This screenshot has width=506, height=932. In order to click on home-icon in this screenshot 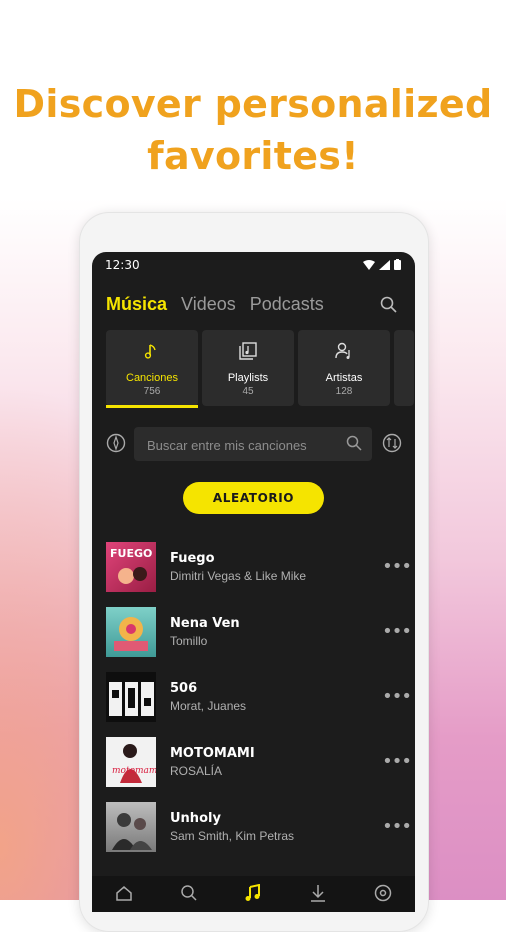, I will do `click(124, 893)`.